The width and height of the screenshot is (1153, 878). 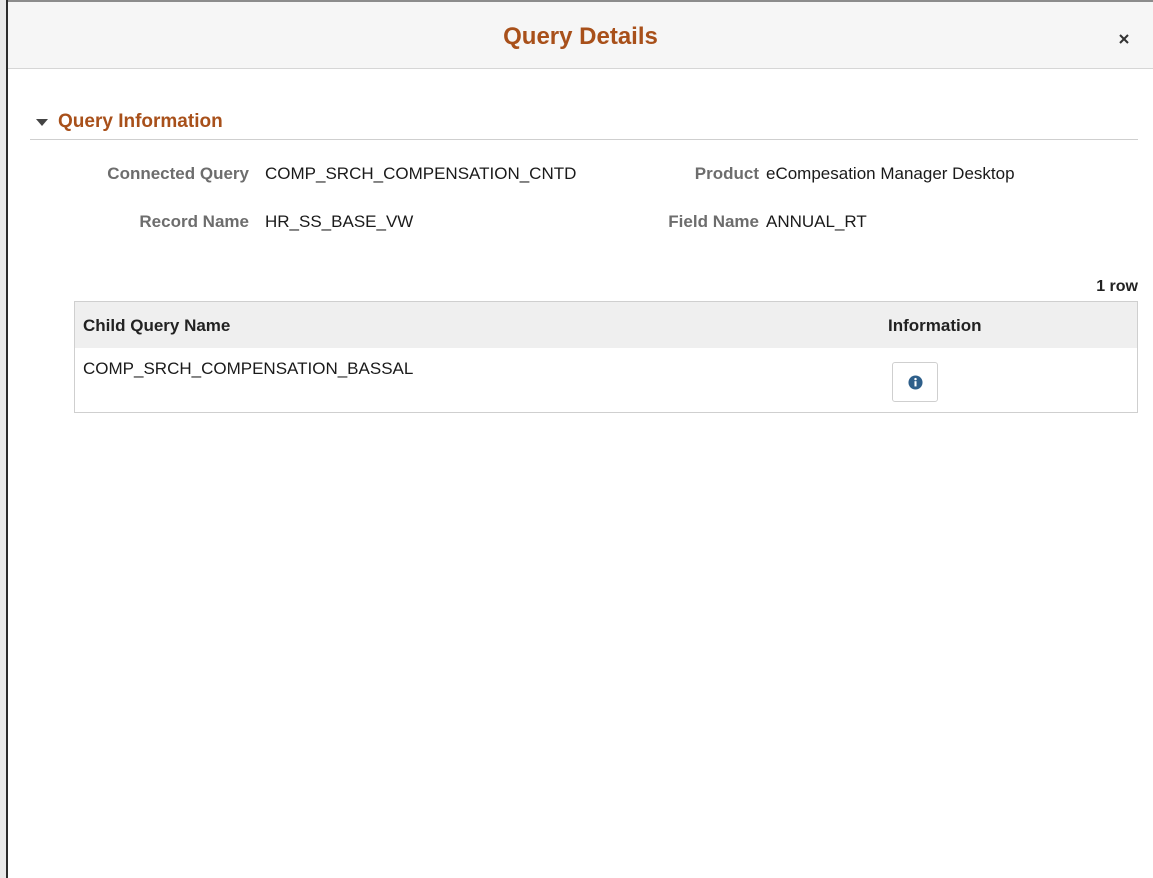 I want to click on record-name-label: Record Name, so click(x=194, y=221).